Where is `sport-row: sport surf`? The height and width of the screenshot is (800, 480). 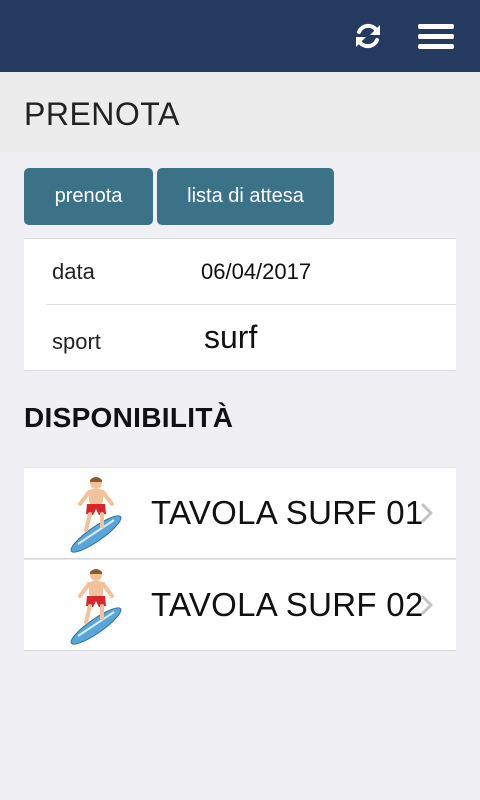 sport-row: sport surf is located at coordinates (240, 337).